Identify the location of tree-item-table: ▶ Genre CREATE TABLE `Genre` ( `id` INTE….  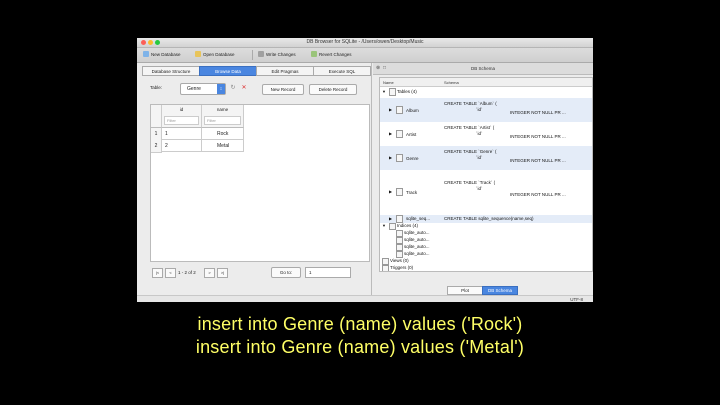
(486, 158).